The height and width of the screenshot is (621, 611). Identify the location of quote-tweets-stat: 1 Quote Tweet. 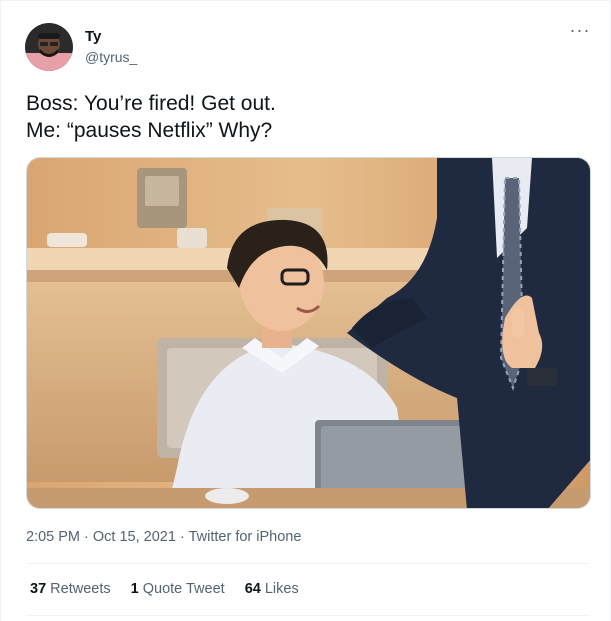
(178, 589).